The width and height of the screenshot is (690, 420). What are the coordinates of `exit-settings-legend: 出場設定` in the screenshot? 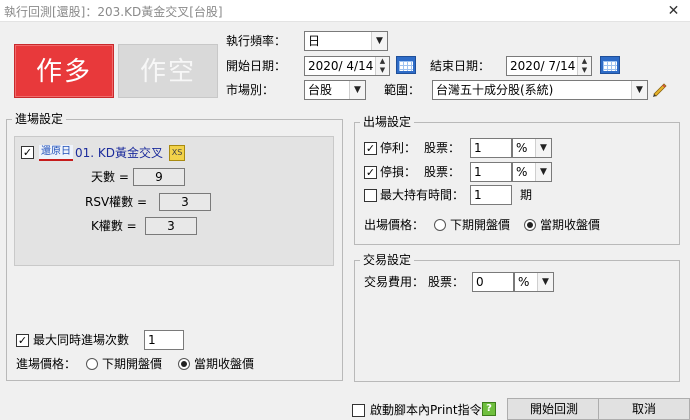 It's located at (387, 122).